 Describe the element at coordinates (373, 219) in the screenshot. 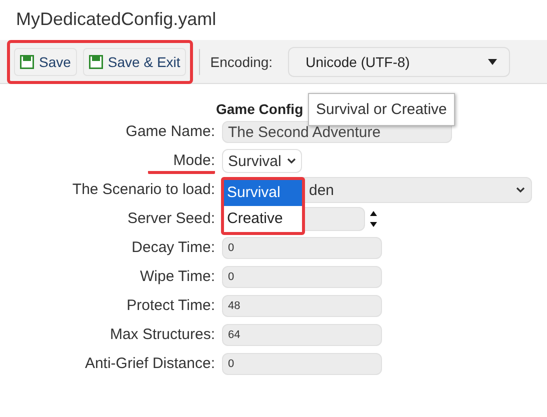

I see `spinner-icon` at that location.